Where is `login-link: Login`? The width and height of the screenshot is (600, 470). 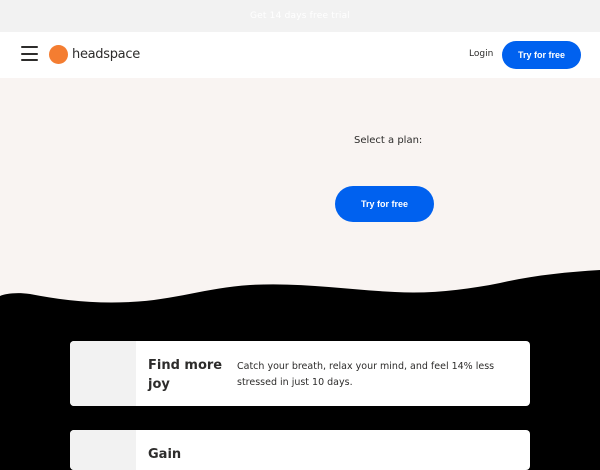
login-link: Login is located at coordinates (481, 54).